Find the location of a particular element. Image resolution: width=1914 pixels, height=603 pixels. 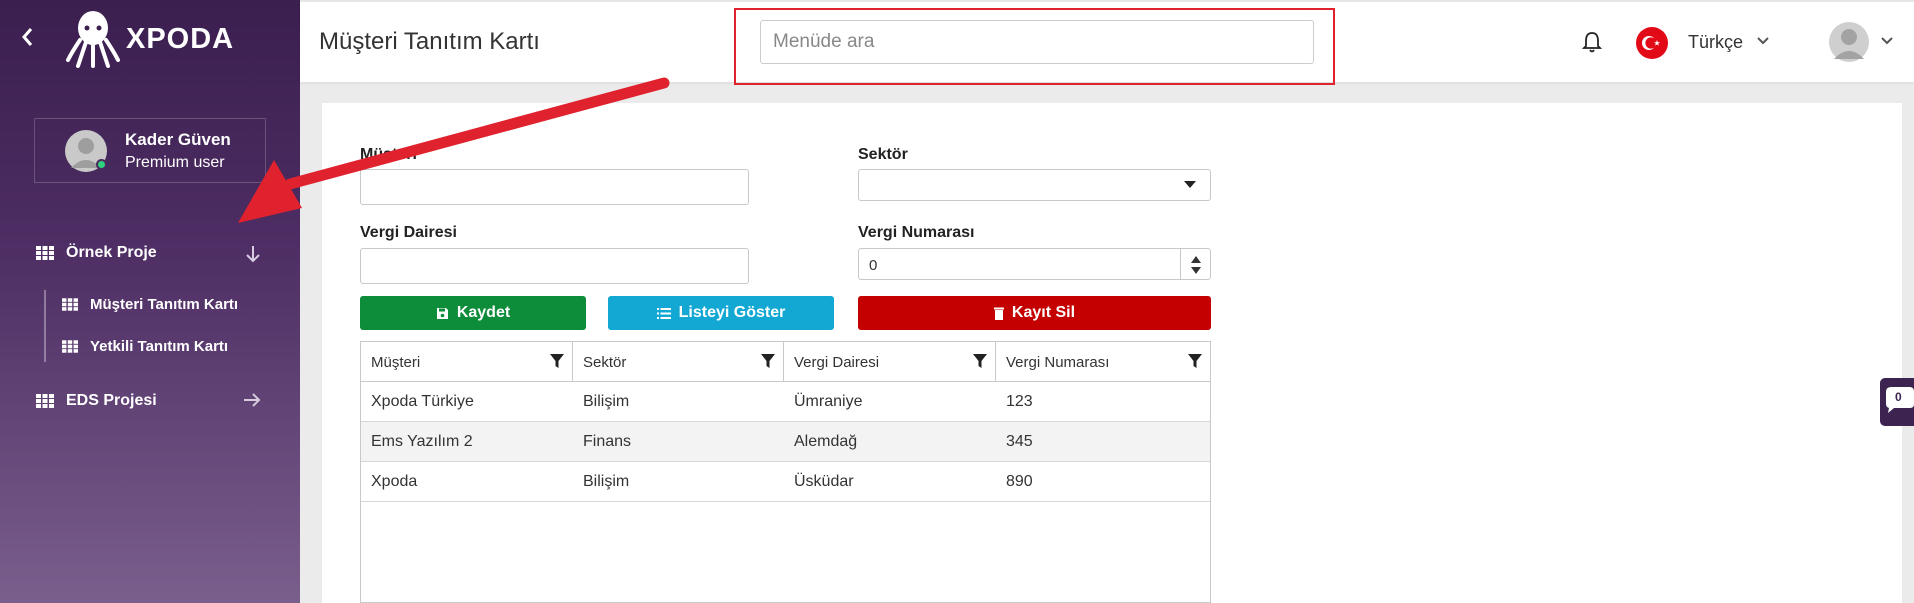

arrow-right-icon is located at coordinates (252, 400).